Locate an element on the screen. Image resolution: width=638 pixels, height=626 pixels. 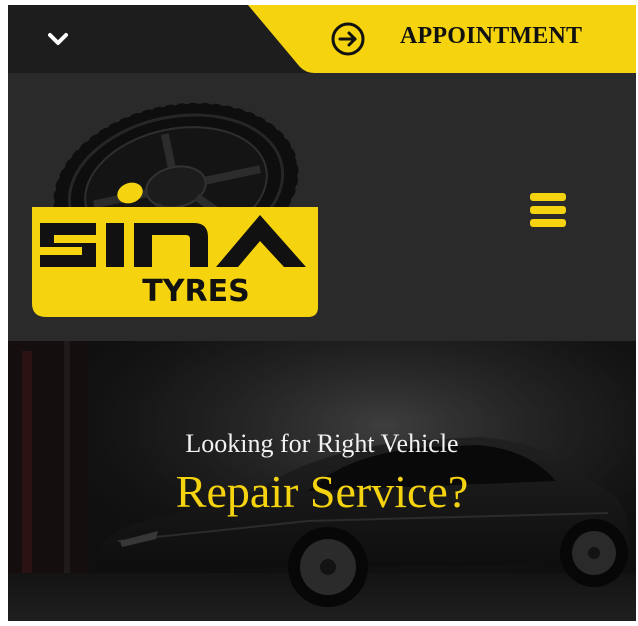
logo-tagline: TYRES is located at coordinates (195, 291).